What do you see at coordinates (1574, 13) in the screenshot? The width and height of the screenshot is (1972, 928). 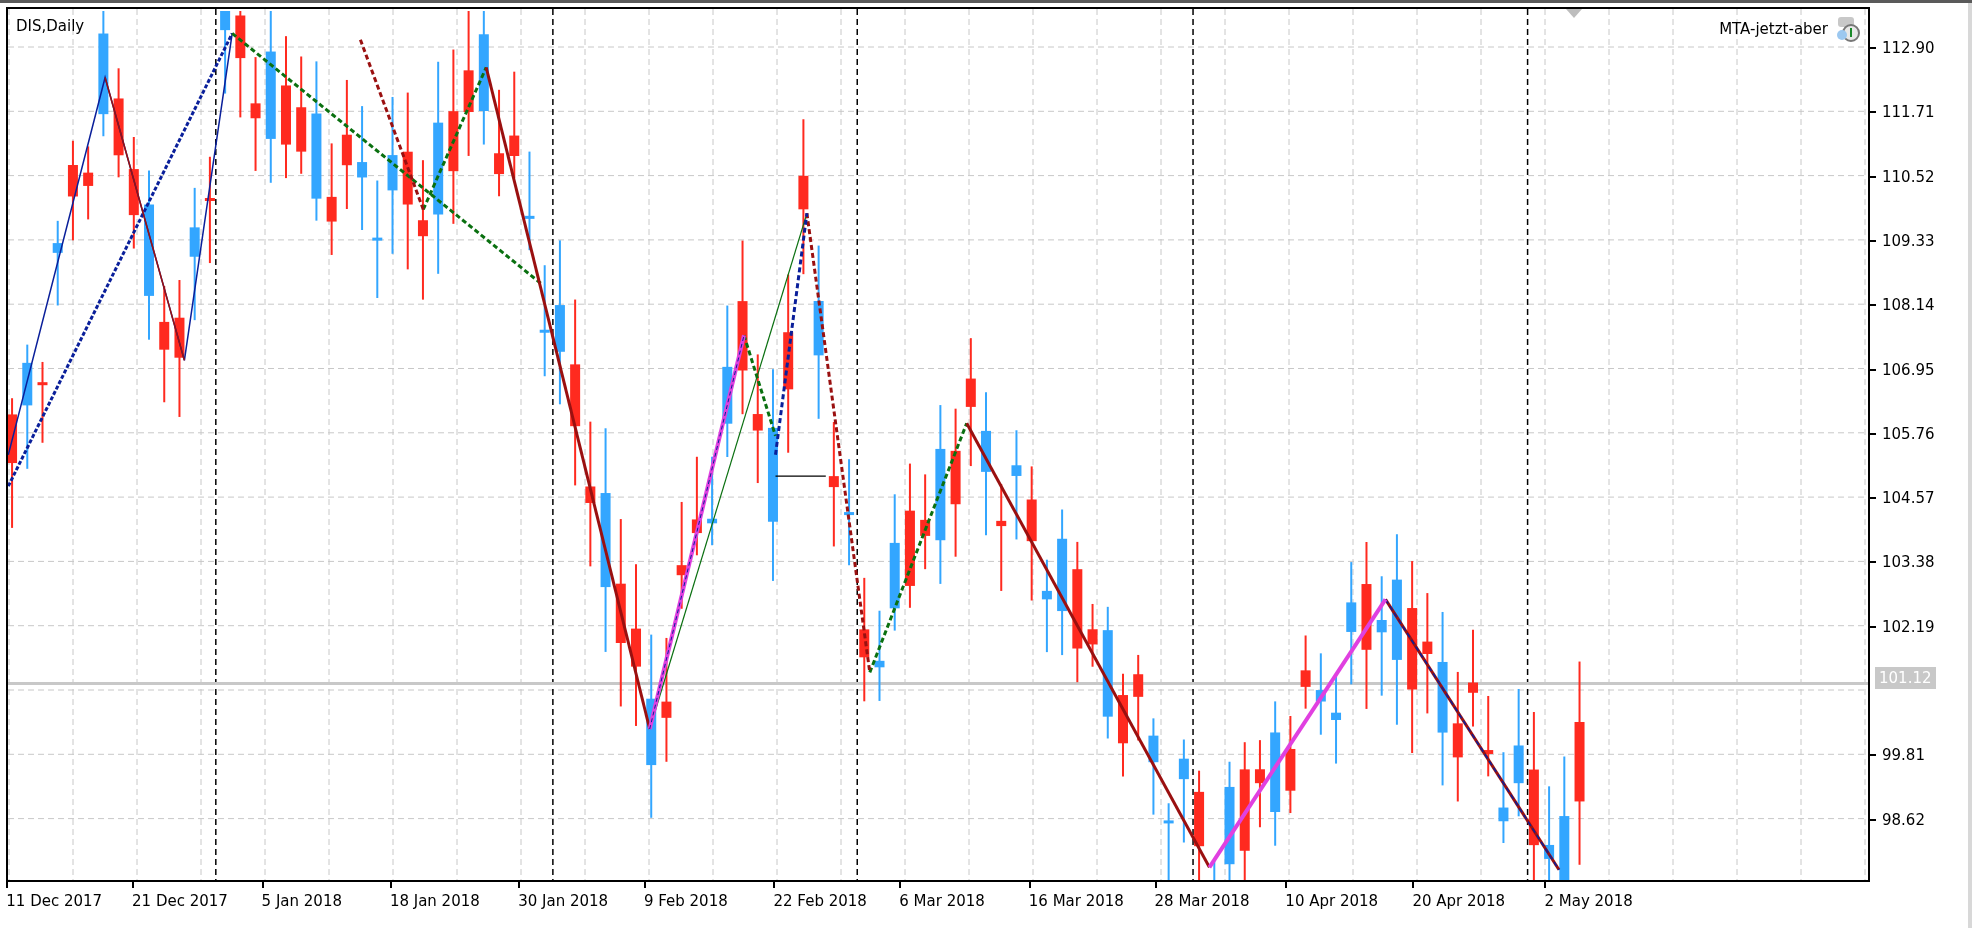 I see `shift-marker-icon` at bounding box center [1574, 13].